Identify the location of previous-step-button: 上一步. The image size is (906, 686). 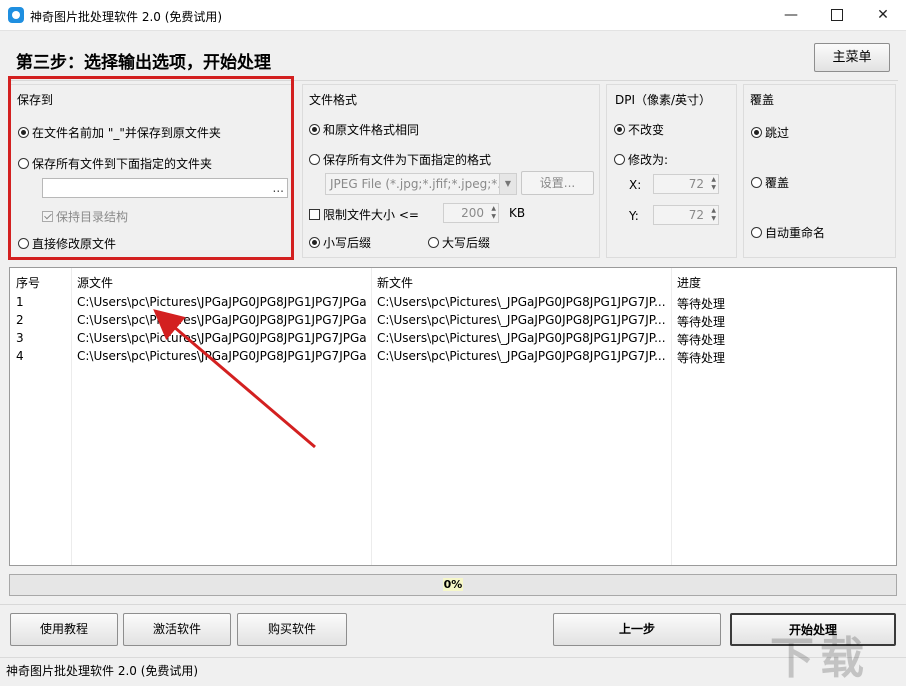
(637, 629).